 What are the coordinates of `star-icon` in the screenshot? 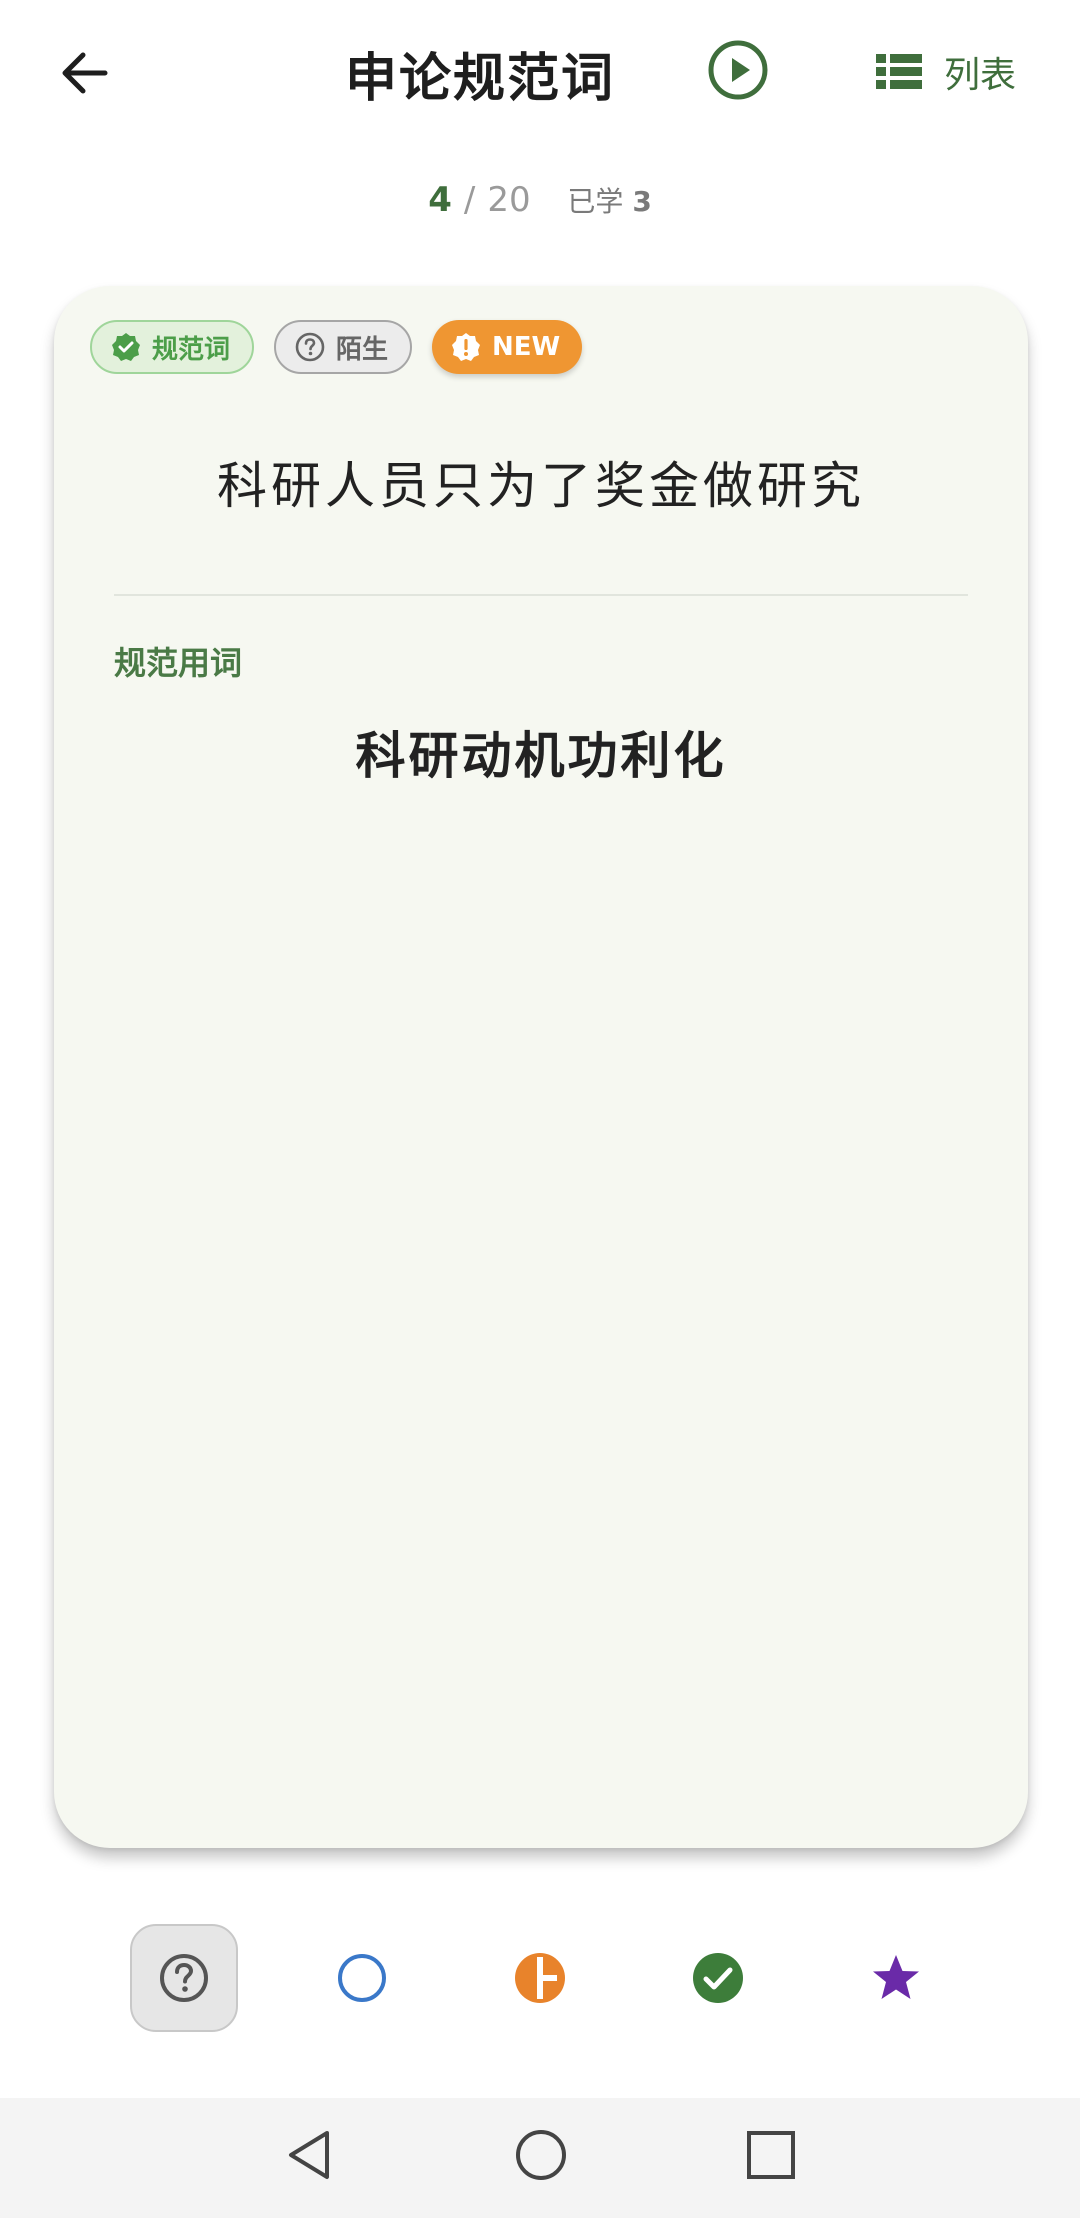 It's located at (896, 1977).